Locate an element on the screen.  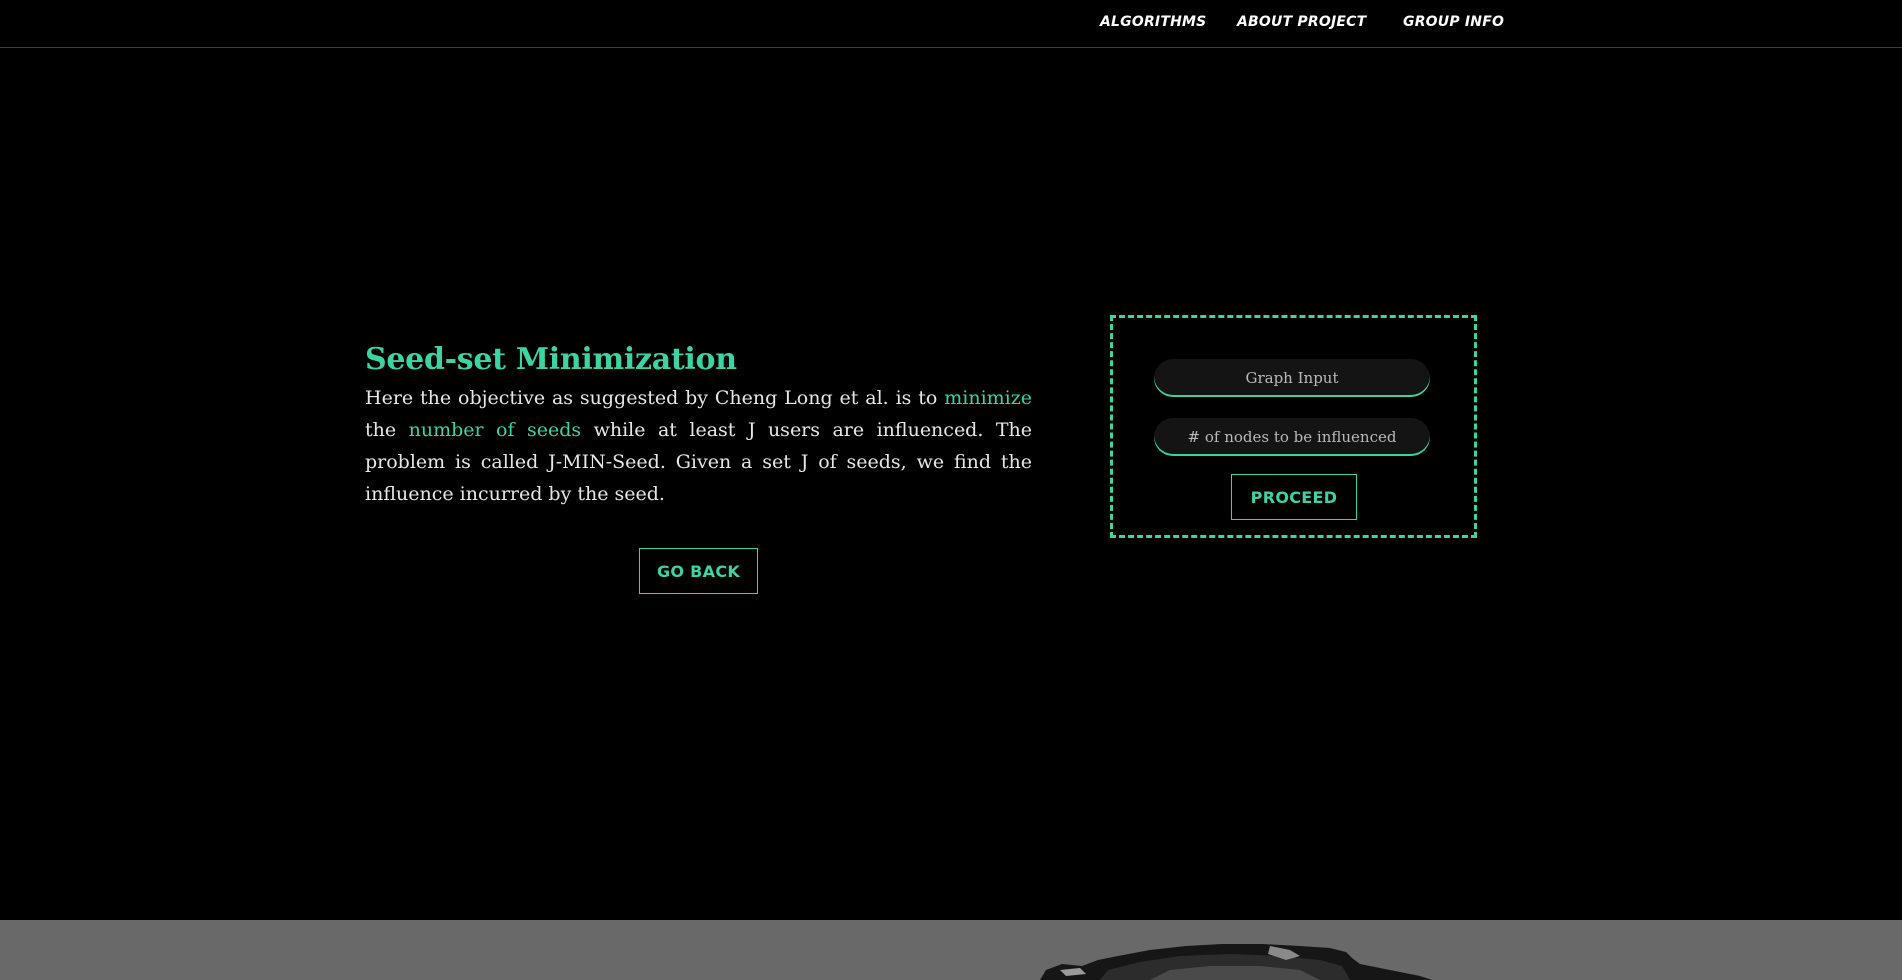
input-panel: PROCEED is located at coordinates (1293, 426).